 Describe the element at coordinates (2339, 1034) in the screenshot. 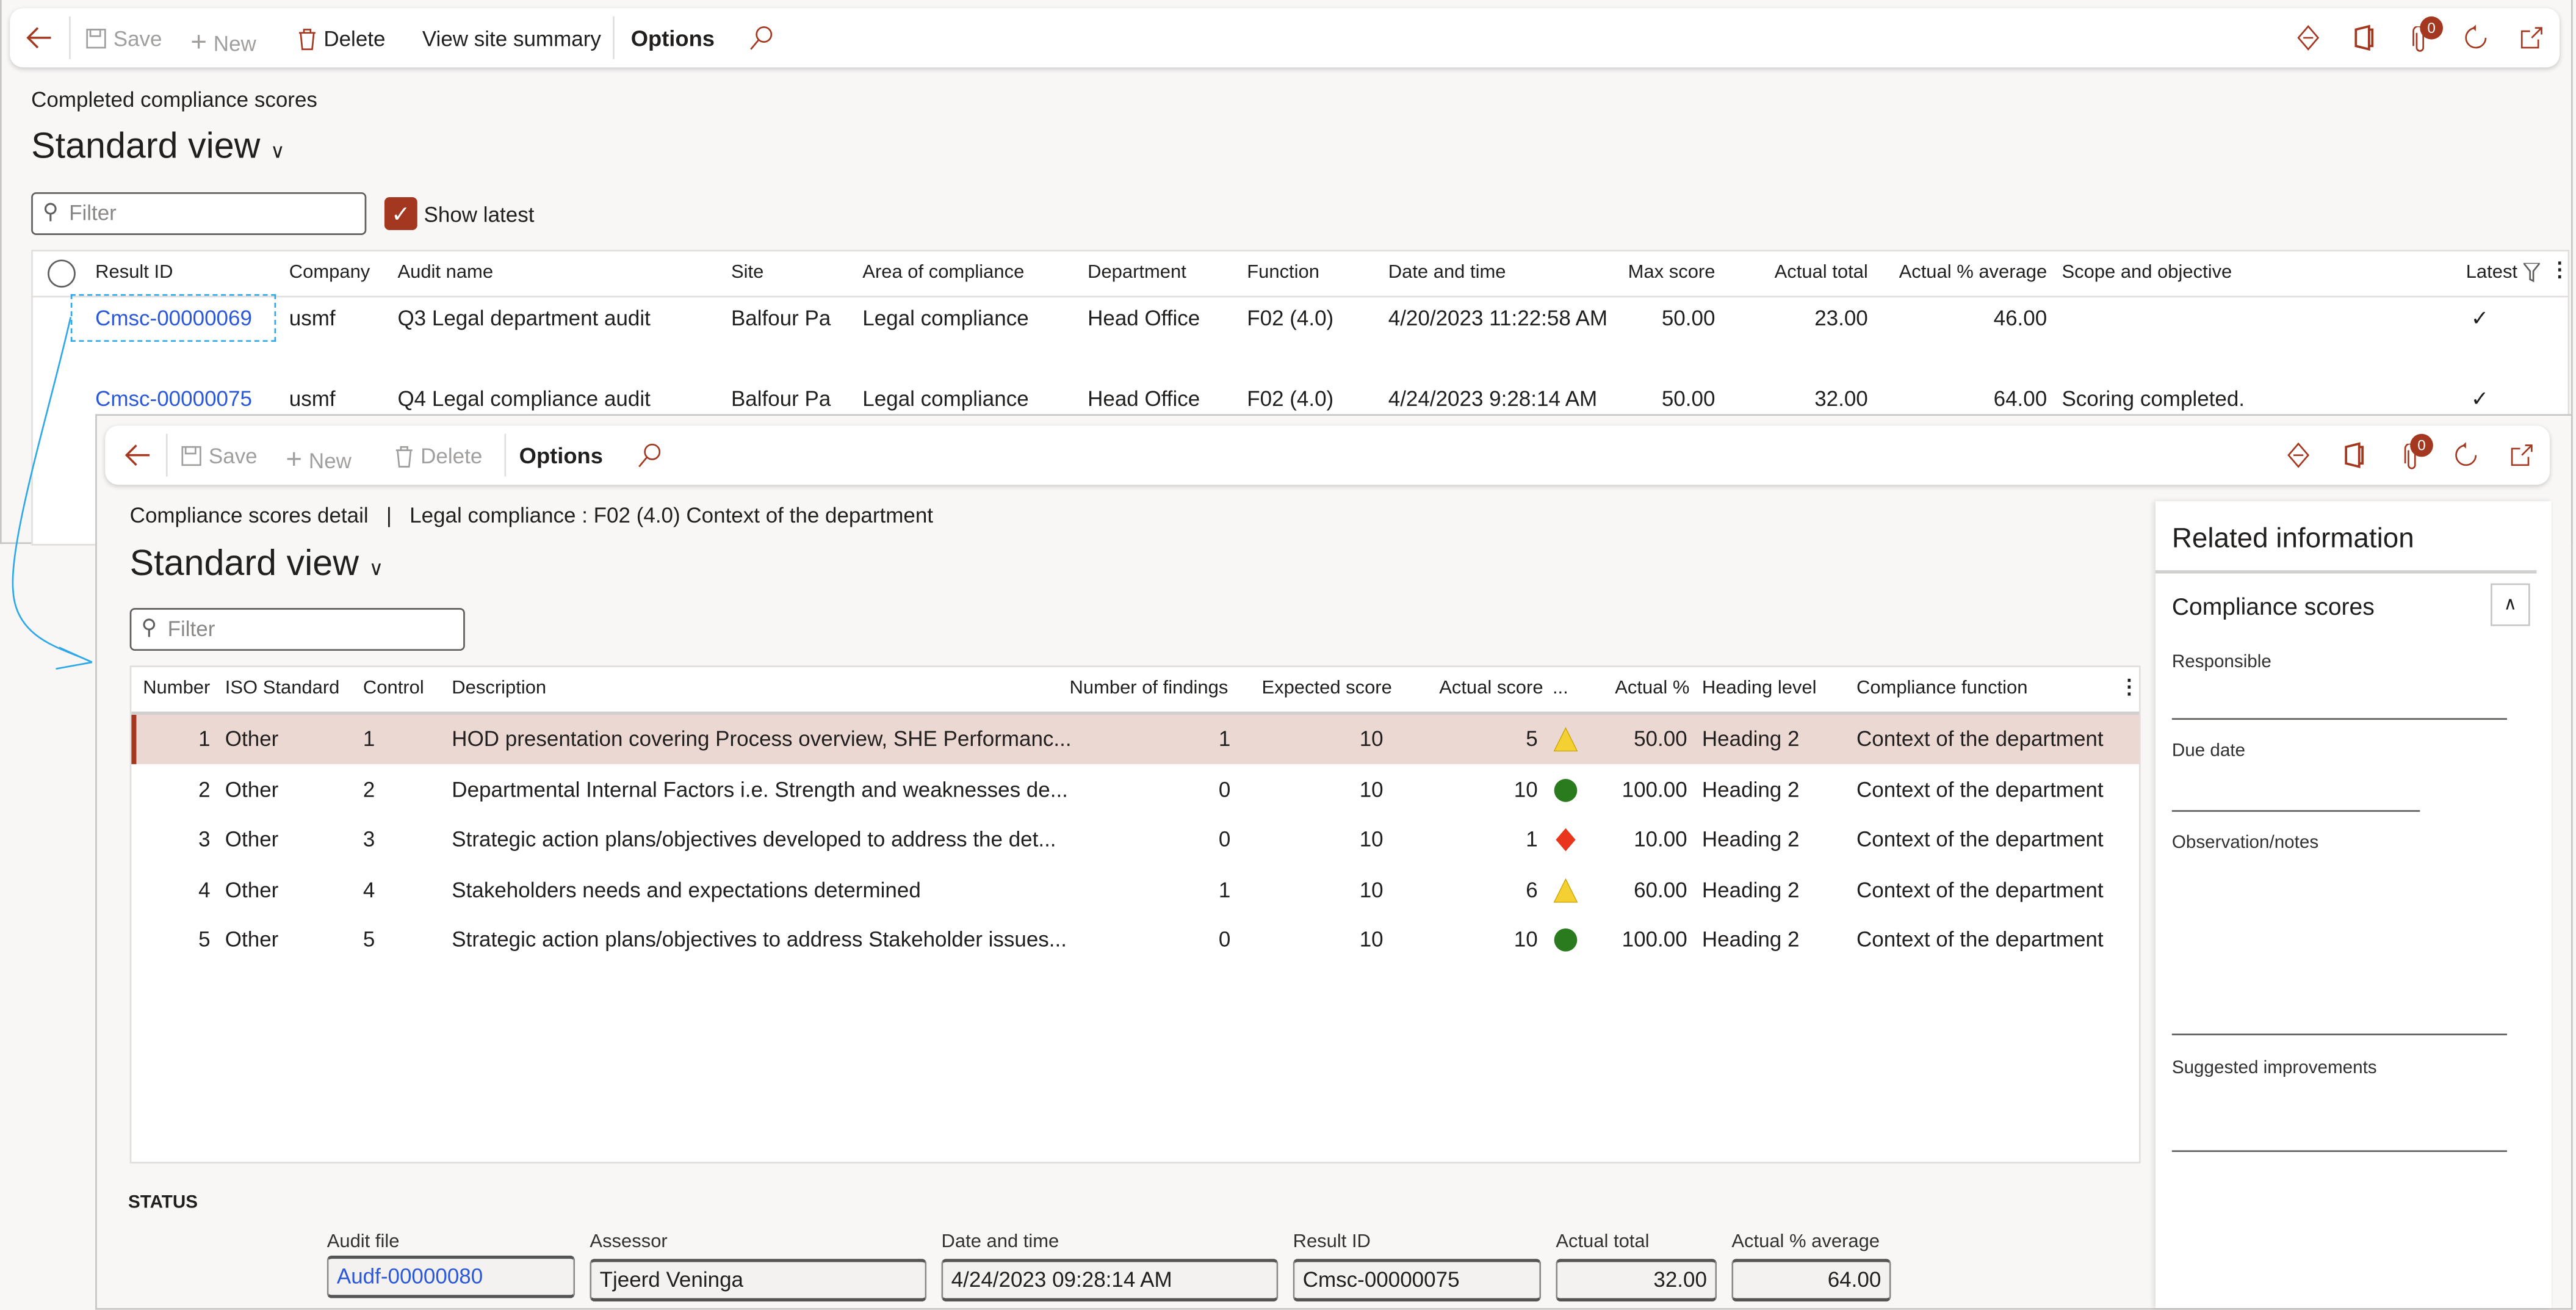

I see `observation-field` at that location.